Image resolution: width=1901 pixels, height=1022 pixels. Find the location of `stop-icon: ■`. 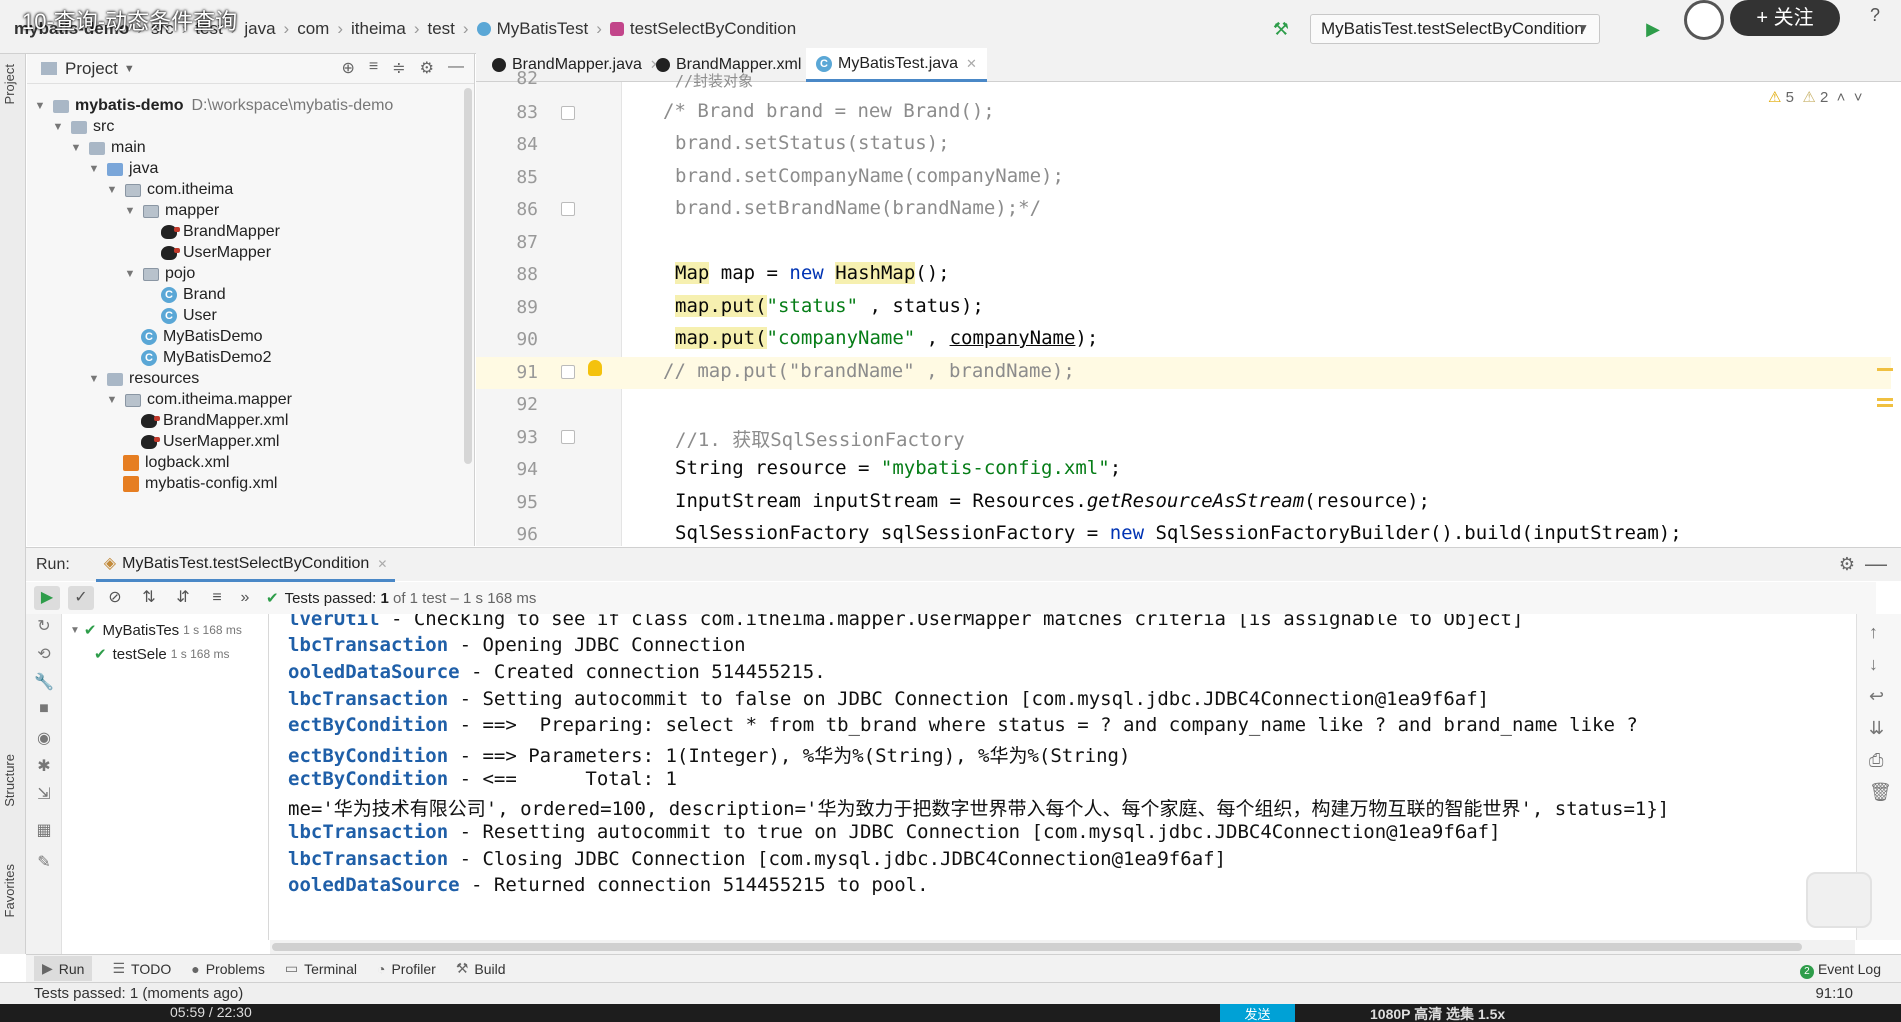

stop-icon: ■ is located at coordinates (44, 710).